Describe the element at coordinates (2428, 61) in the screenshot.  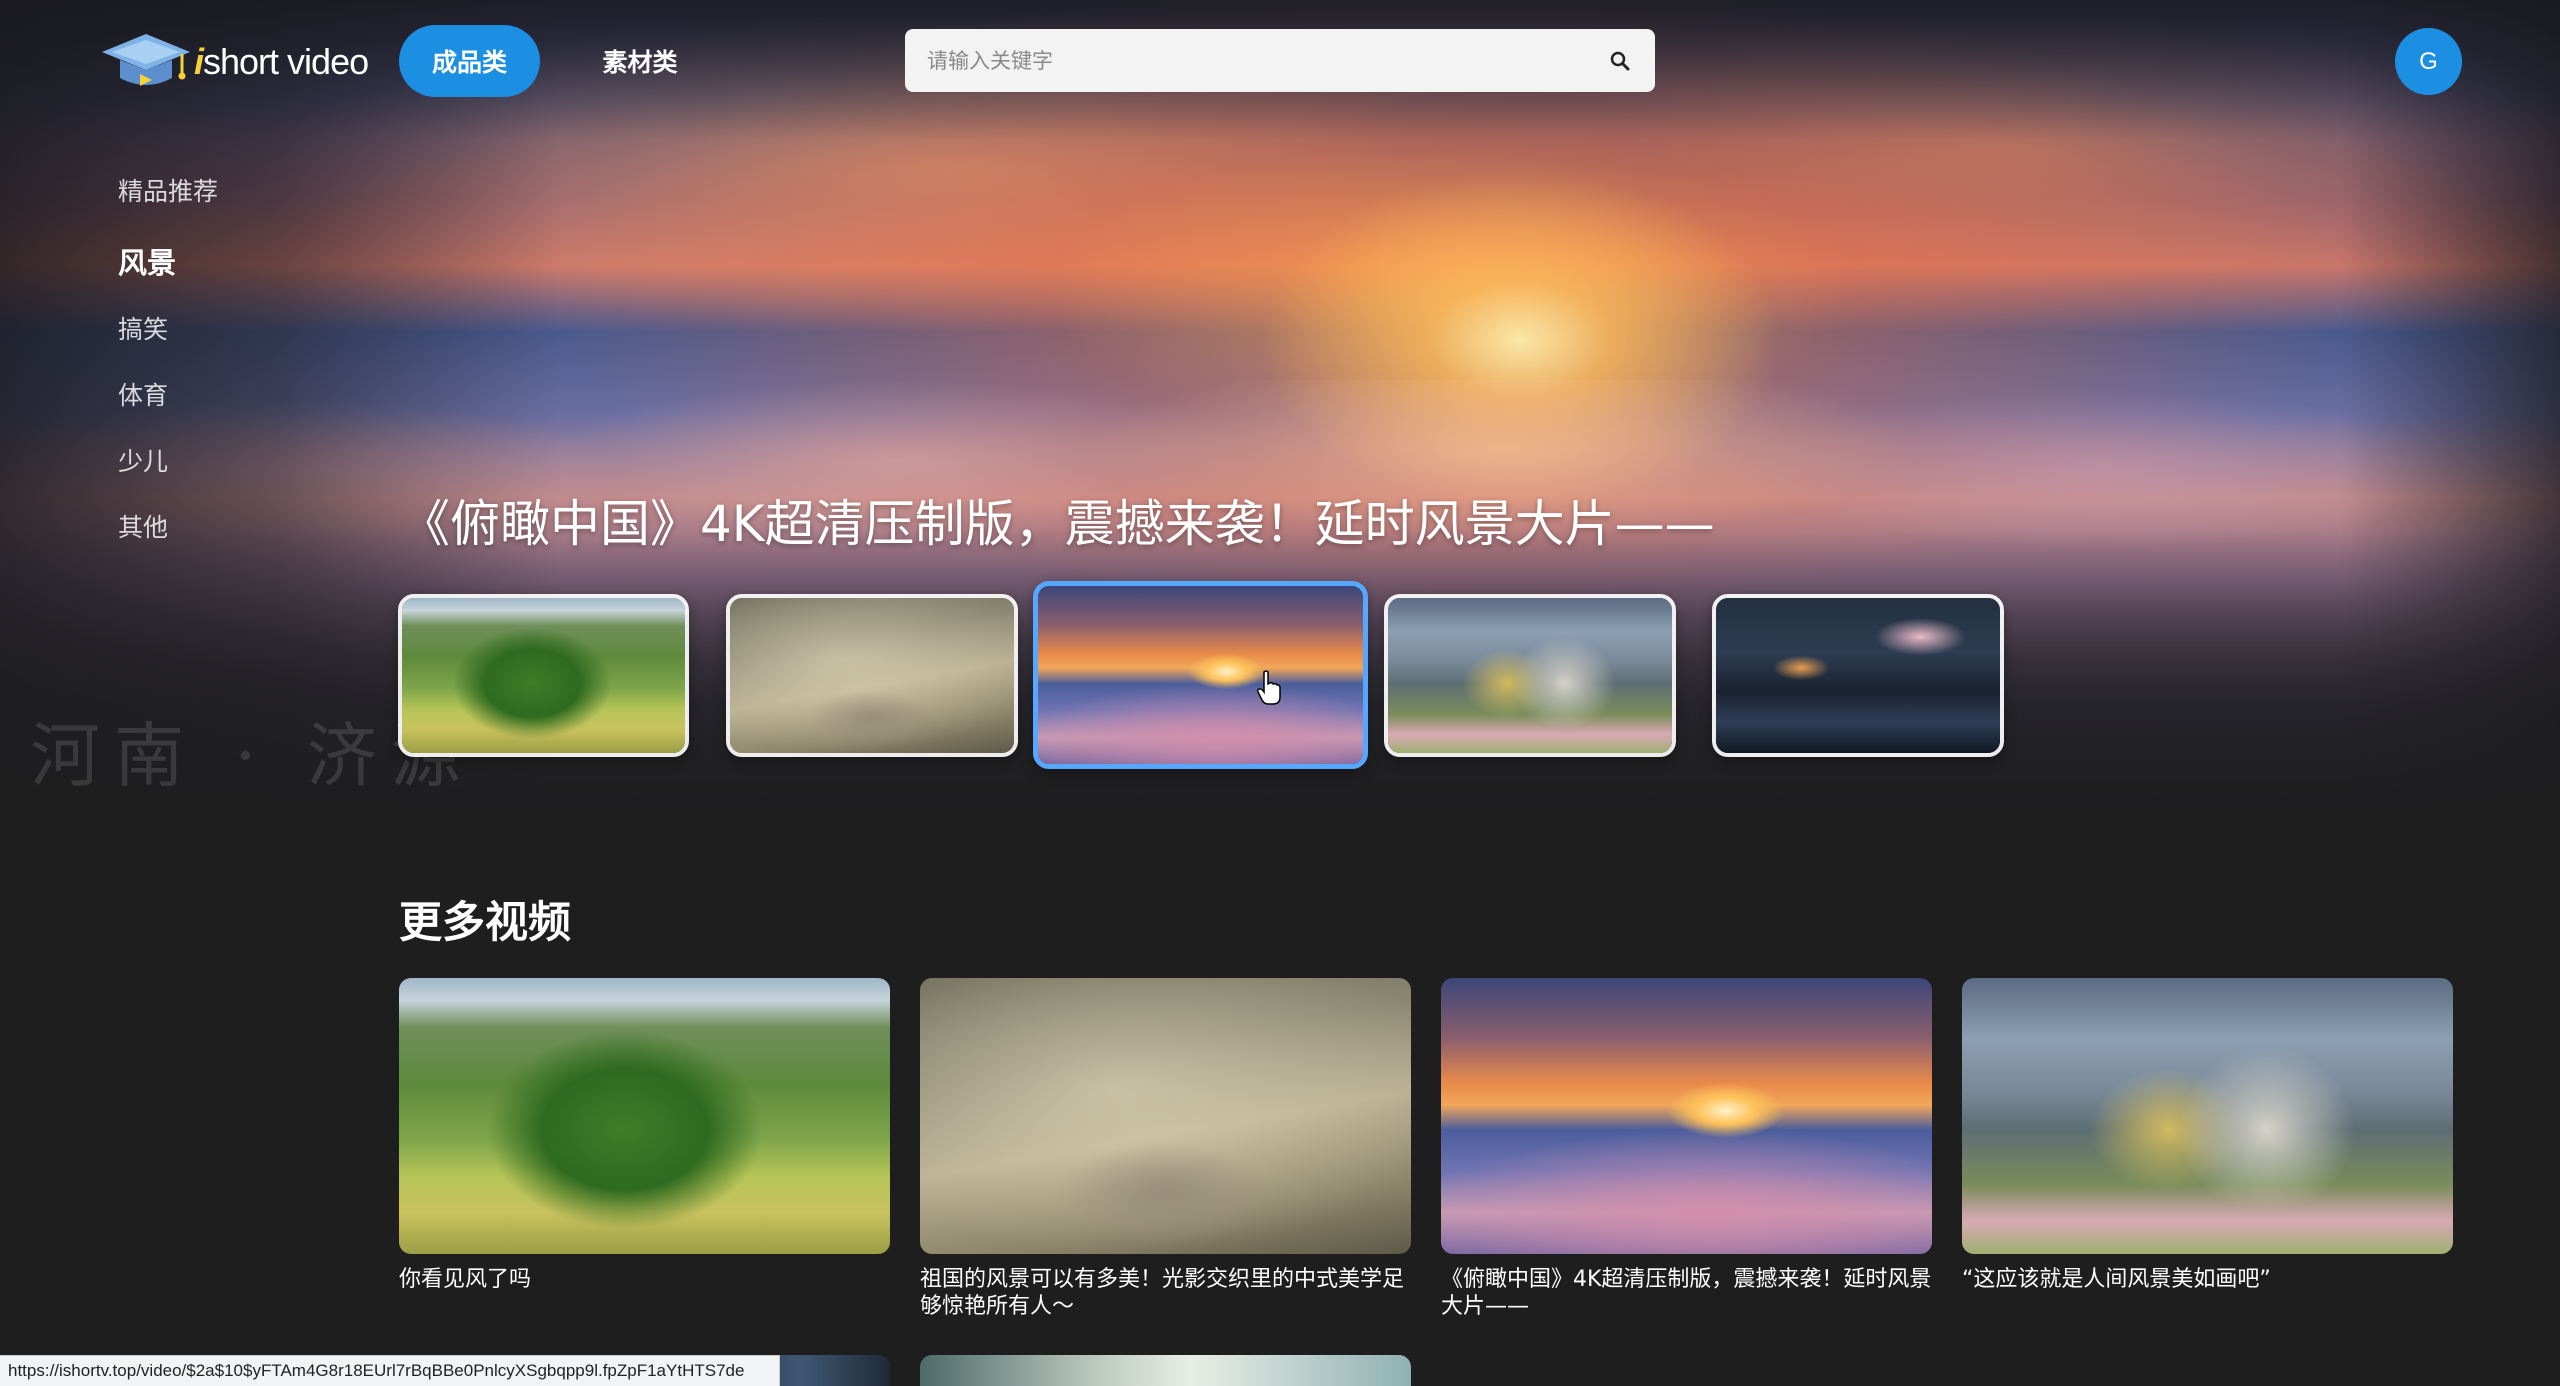
I see `user-avatar: G` at that location.